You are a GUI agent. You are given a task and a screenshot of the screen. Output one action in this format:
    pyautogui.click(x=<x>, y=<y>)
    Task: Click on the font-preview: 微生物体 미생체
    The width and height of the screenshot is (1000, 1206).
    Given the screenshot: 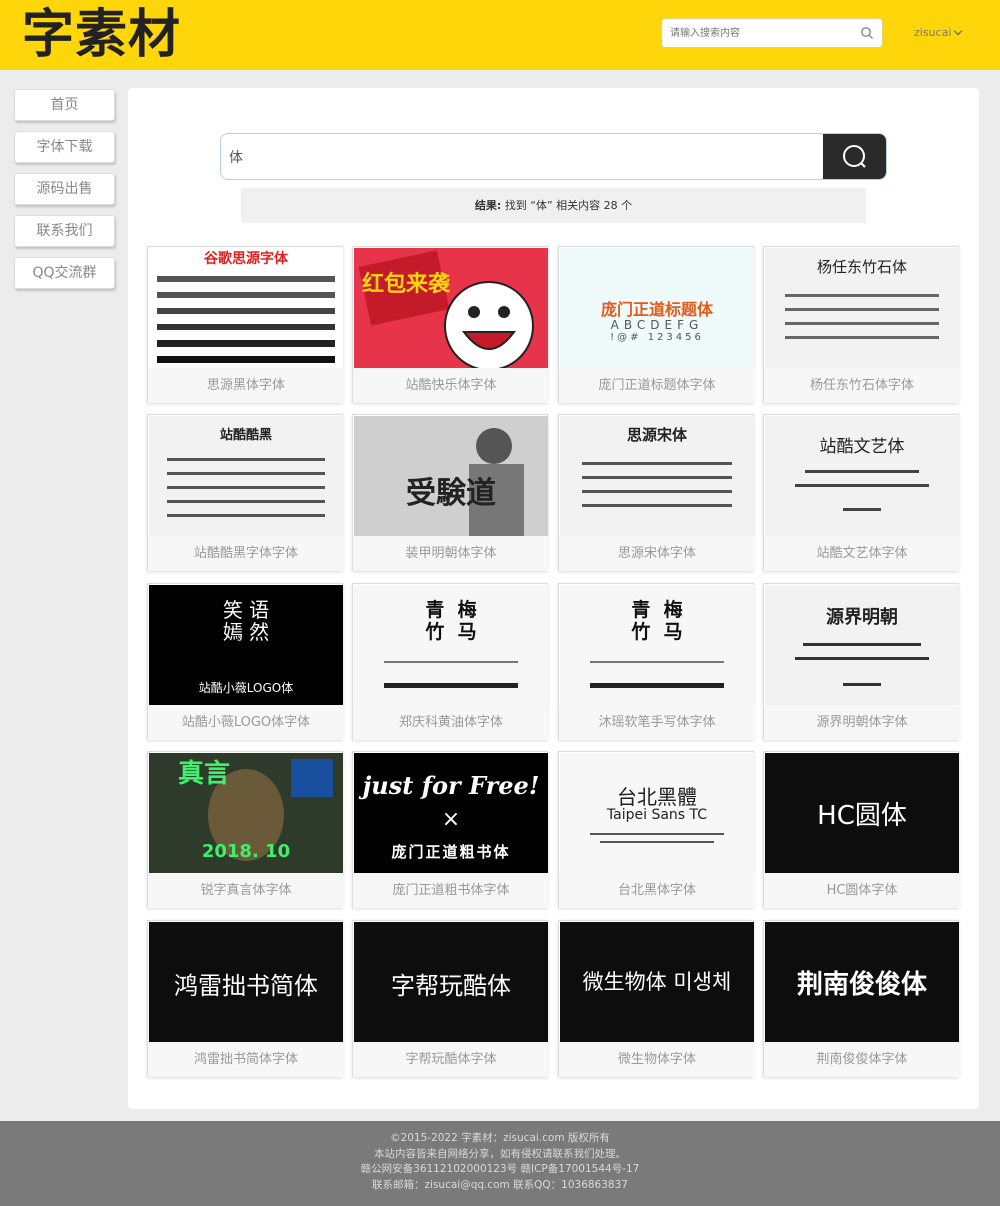 What is the action you would take?
    pyautogui.click(x=657, y=982)
    